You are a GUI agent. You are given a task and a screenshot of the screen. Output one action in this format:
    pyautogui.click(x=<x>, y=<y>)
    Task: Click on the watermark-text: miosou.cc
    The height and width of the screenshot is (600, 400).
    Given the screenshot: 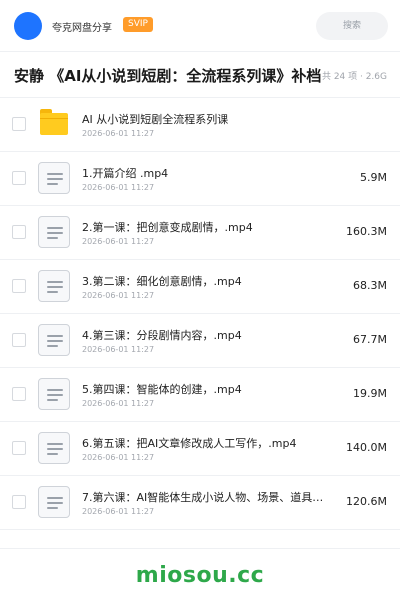 What is the action you would take?
    pyautogui.click(x=200, y=575)
    